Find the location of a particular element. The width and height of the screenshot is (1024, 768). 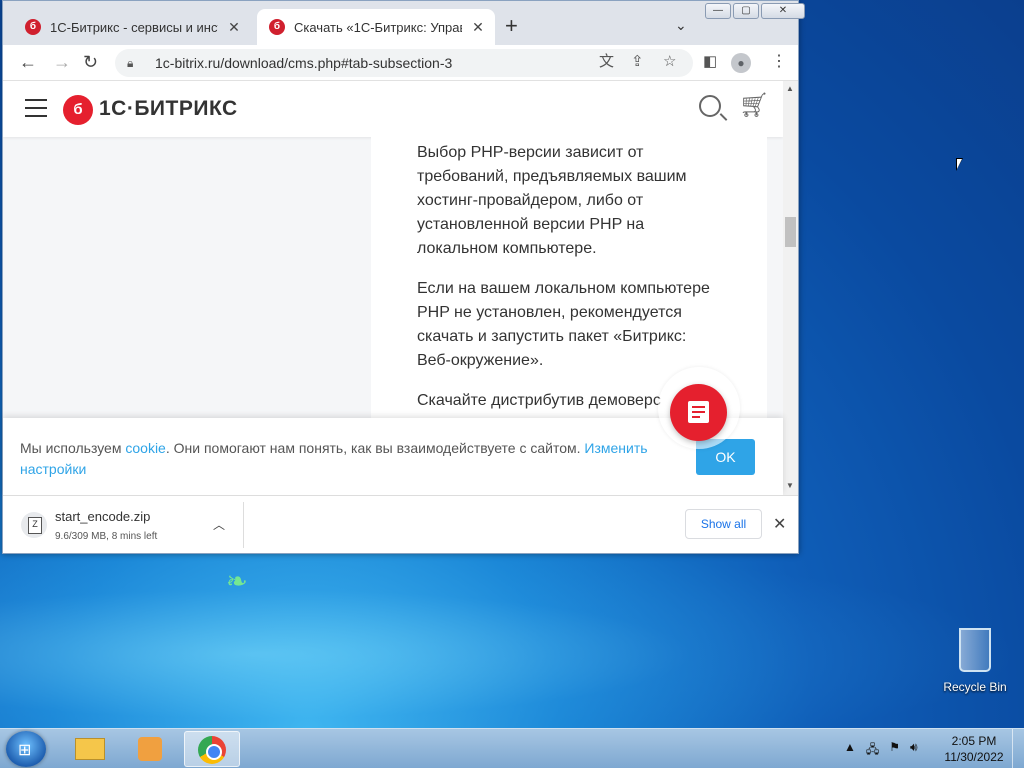

chat-widget-button is located at coordinates (698, 412).